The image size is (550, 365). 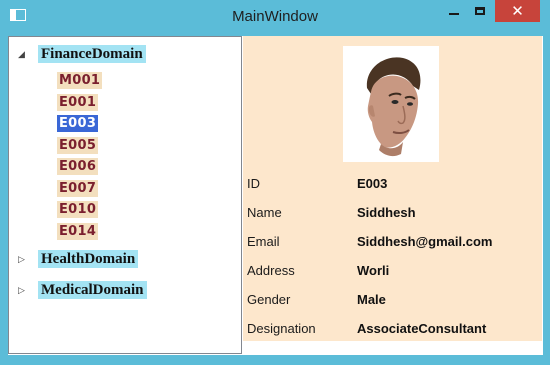 I want to click on maximize-icon, so click(x=480, y=11).